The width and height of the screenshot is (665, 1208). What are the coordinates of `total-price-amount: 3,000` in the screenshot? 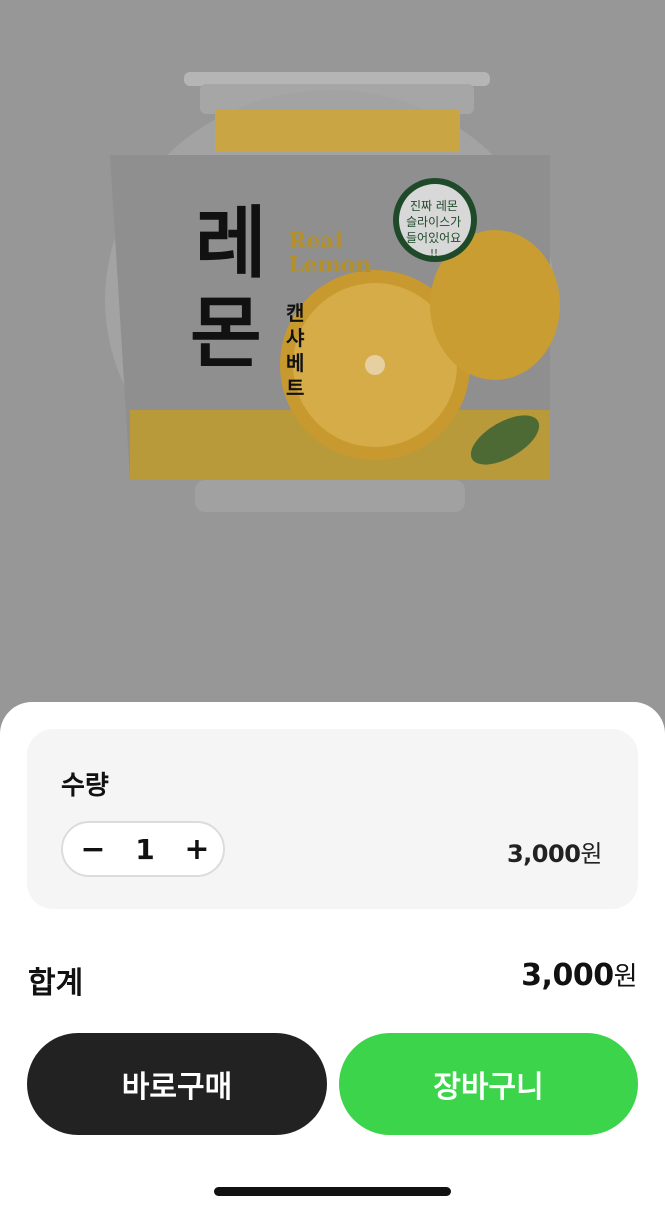 It's located at (567, 975).